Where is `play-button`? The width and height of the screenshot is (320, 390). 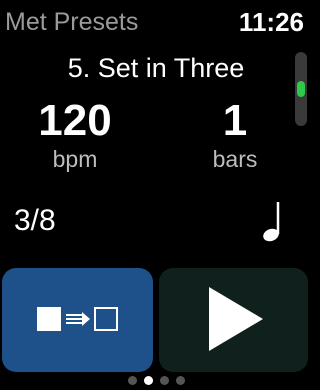 play-button is located at coordinates (233, 320).